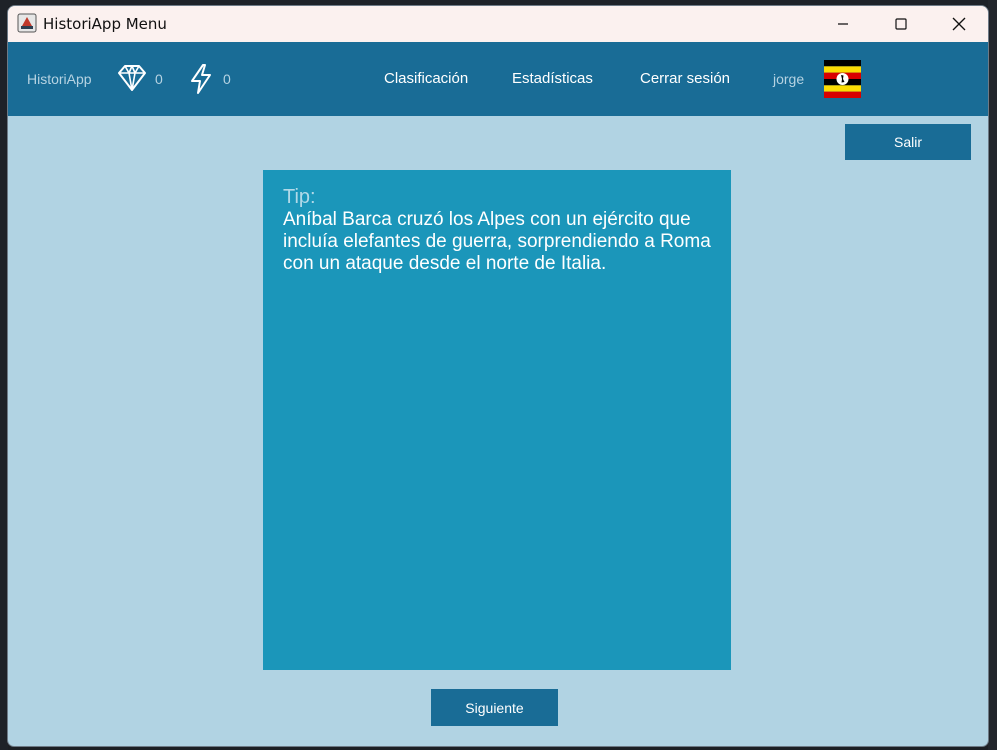 The width and height of the screenshot is (997, 750). Describe the element at coordinates (426, 78) in the screenshot. I see `nav-ranking-link: Clasificación` at that location.